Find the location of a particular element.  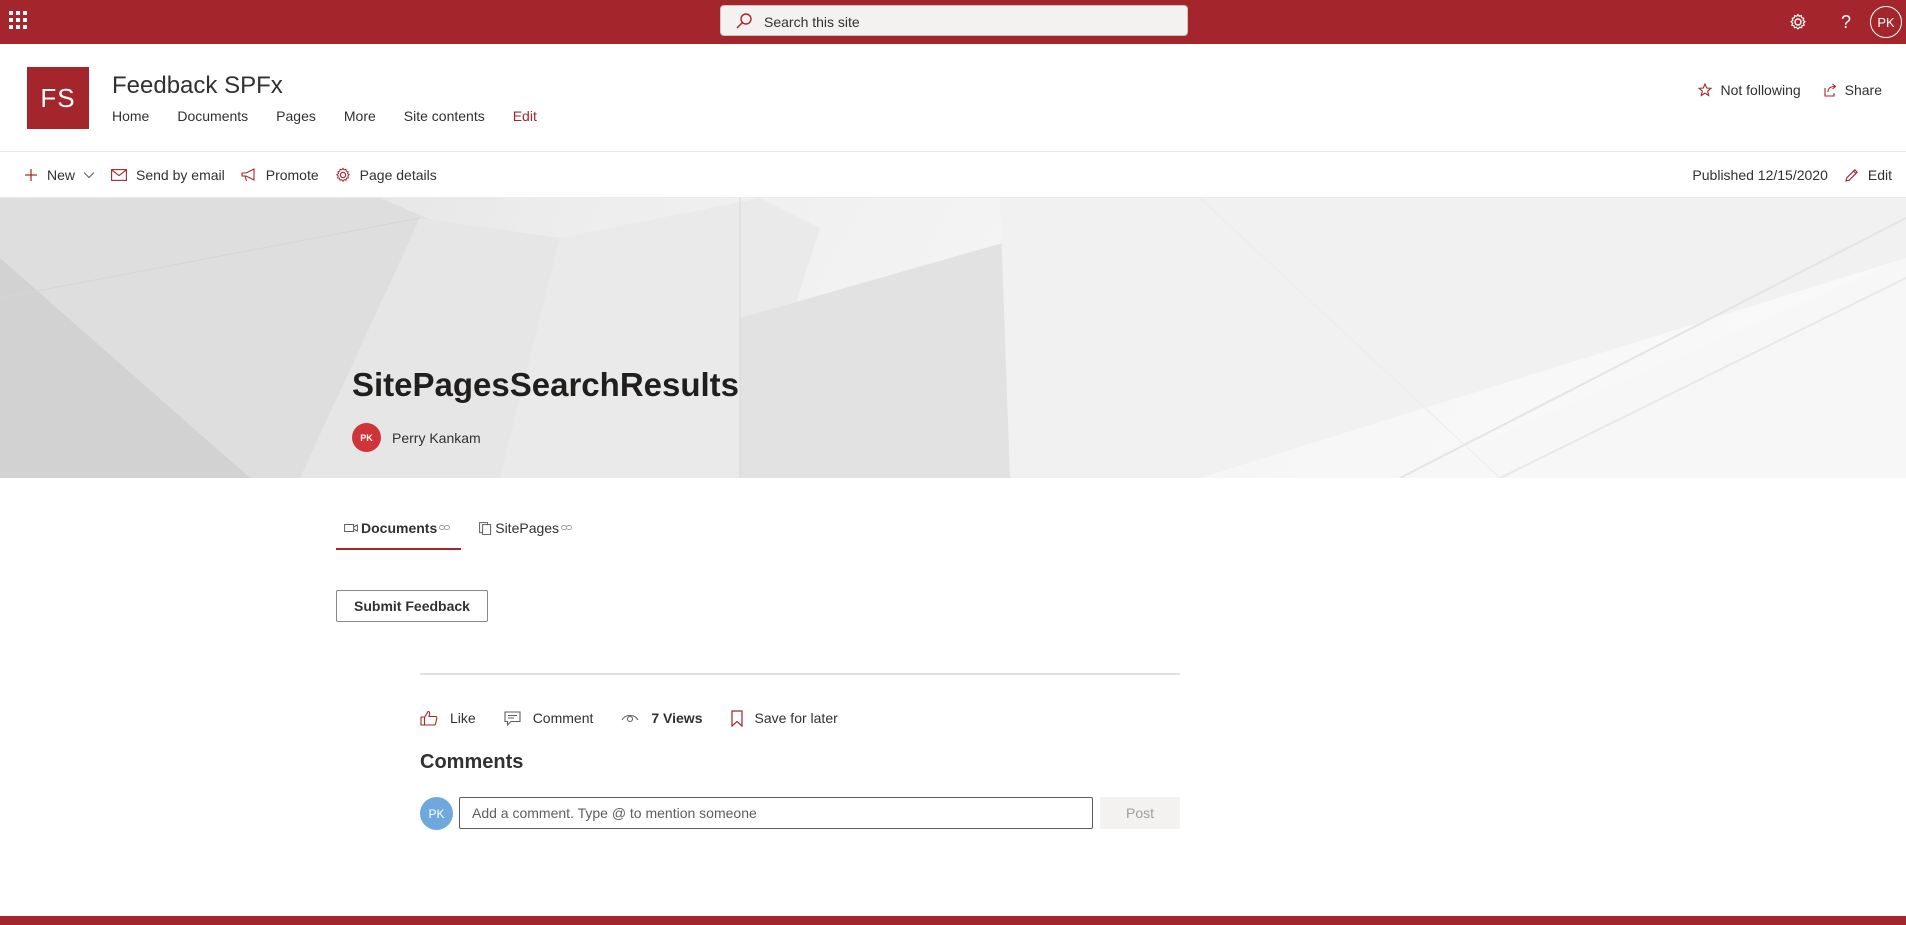

suite-right-actions: ? PK is located at coordinates (1840, 22).